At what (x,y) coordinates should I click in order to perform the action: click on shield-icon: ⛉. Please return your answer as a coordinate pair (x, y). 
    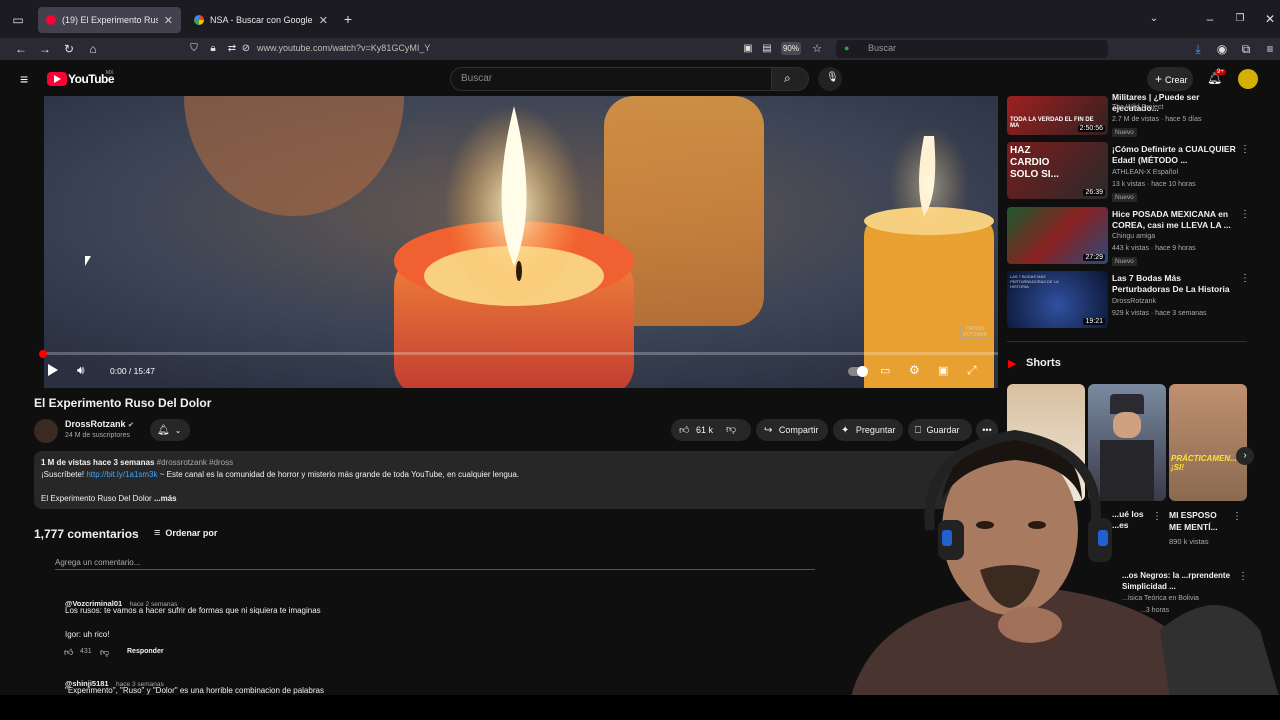
    Looking at the image, I should click on (194, 49).